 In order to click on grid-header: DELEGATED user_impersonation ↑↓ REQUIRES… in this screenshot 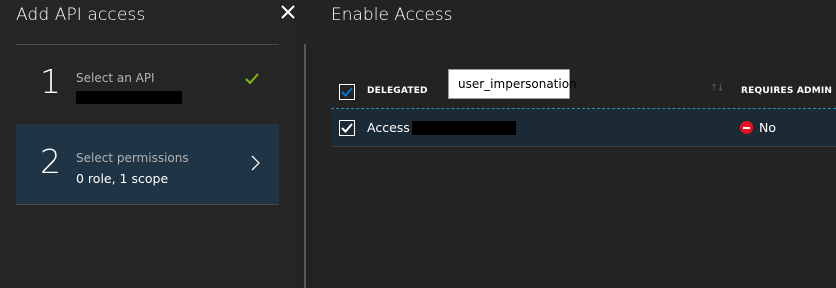, I will do `click(583, 89)`.